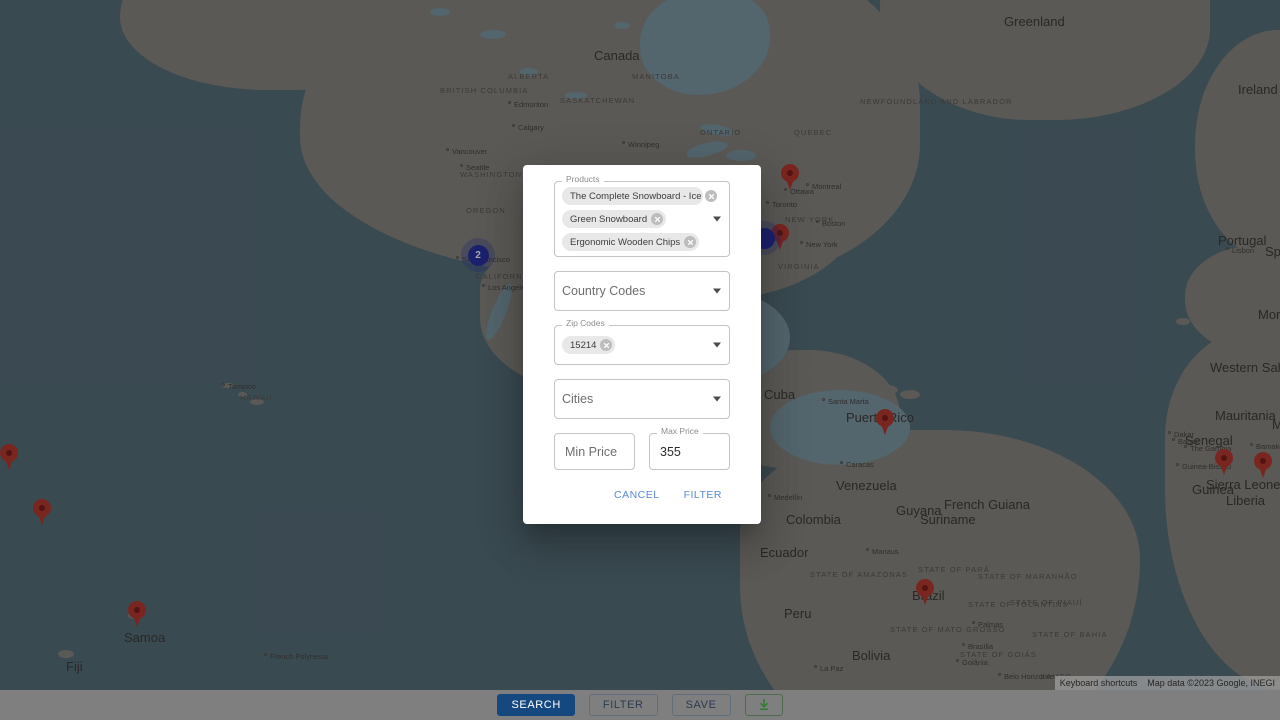  What do you see at coordinates (625, 242) in the screenshot?
I see `product-chip-label: Ergonomic Wooden Chips` at bounding box center [625, 242].